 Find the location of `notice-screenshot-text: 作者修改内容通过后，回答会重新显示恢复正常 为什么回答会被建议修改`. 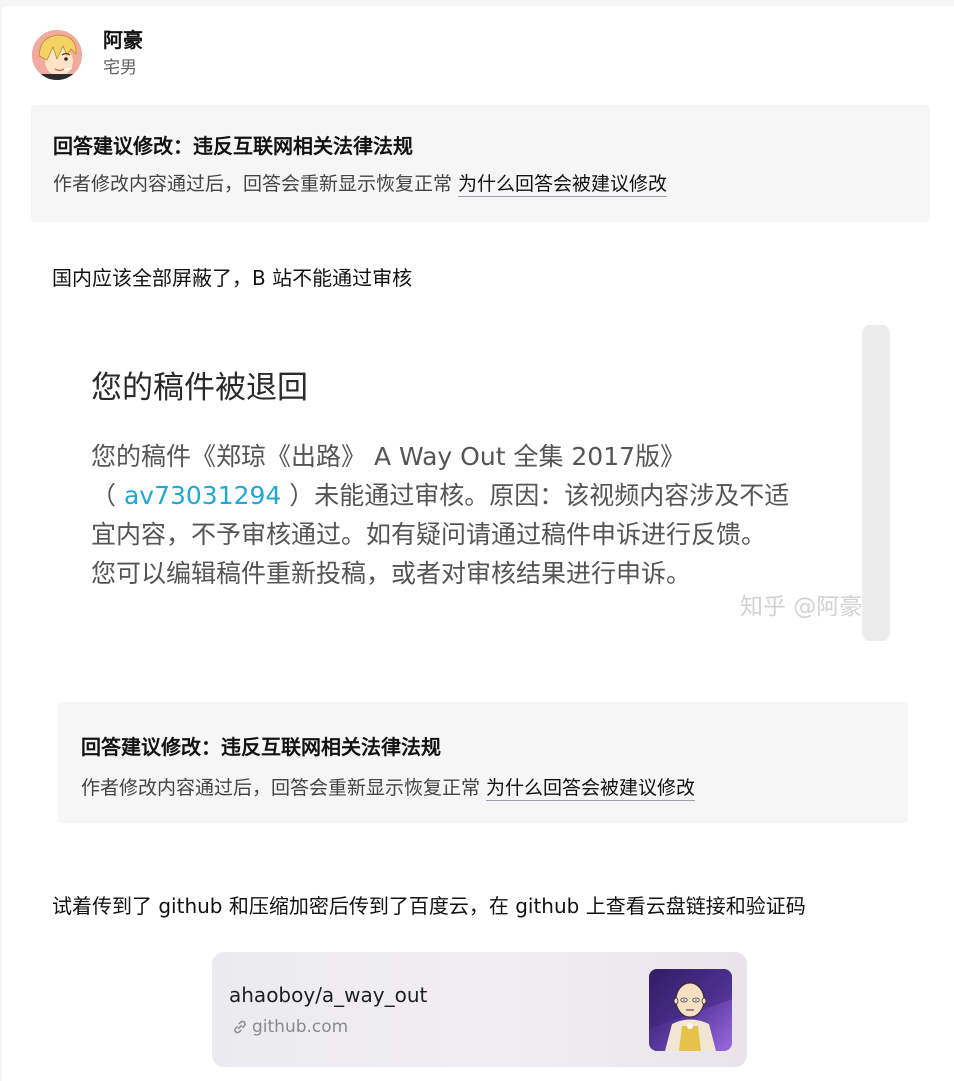

notice-screenshot-text: 作者修改内容通过后，回答会重新显示恢复正常 为什么回答会被建议修改 is located at coordinates (388, 788).